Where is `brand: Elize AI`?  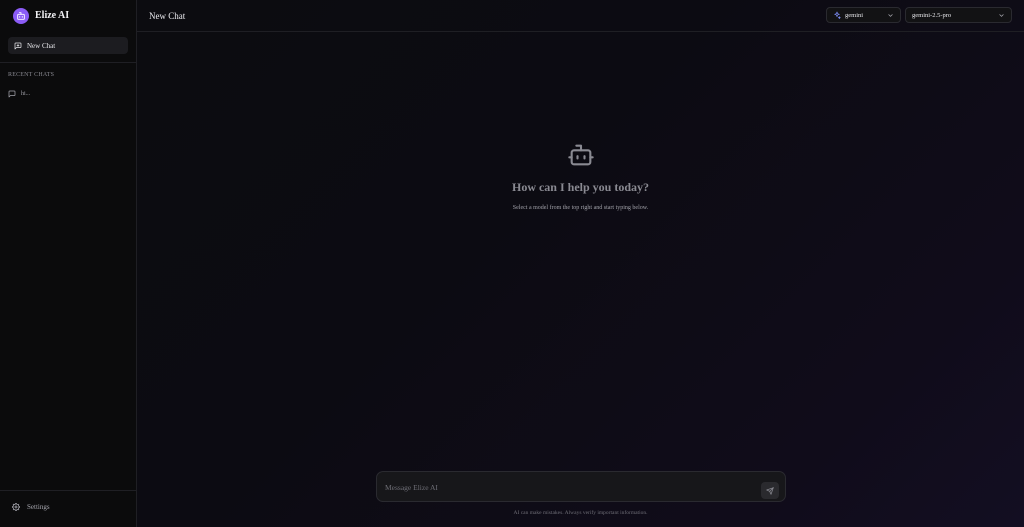
brand: Elize AI is located at coordinates (68, 15).